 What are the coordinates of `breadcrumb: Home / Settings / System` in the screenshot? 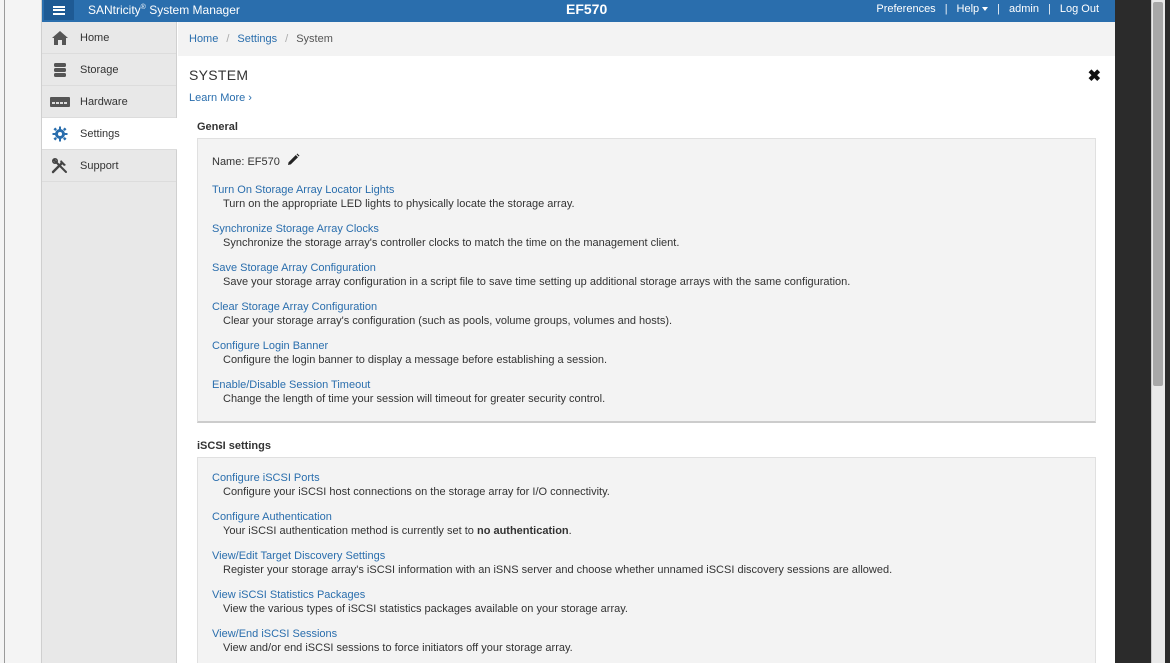 It's located at (646, 39).